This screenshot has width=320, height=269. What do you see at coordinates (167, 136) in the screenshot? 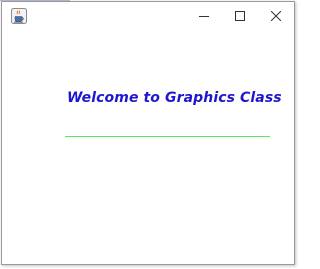
I see `green-underline` at bounding box center [167, 136].